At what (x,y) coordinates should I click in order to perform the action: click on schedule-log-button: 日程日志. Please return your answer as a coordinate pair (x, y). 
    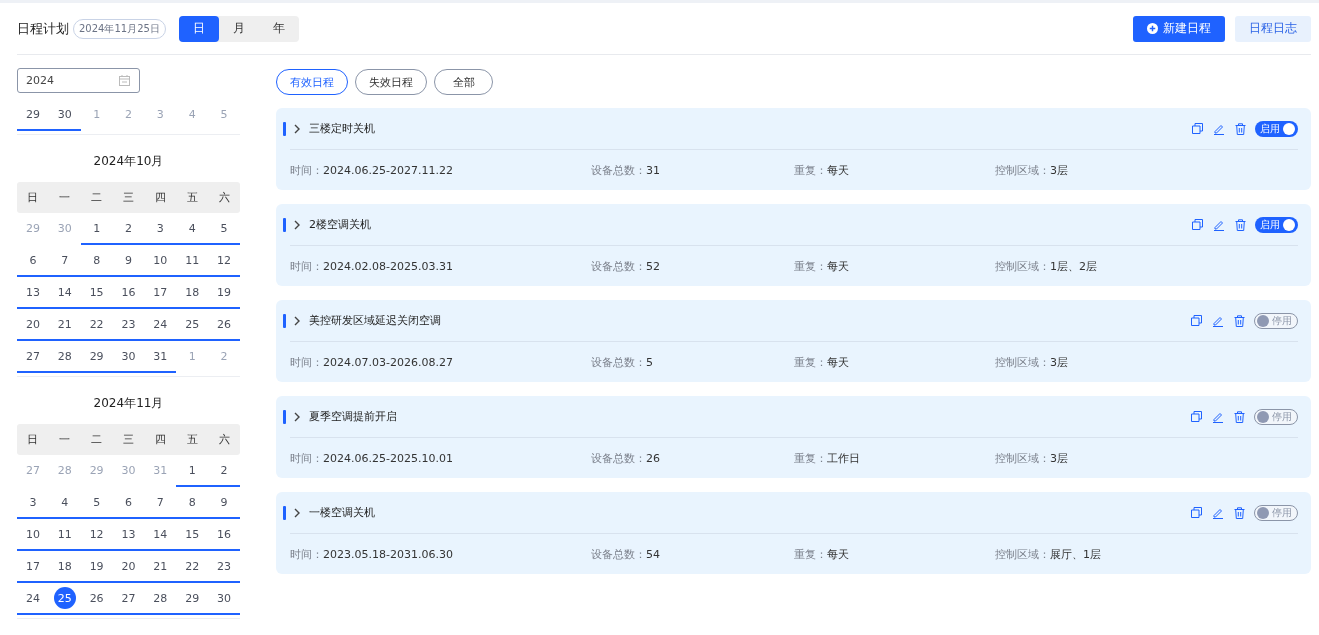
    Looking at the image, I should click on (1273, 28).